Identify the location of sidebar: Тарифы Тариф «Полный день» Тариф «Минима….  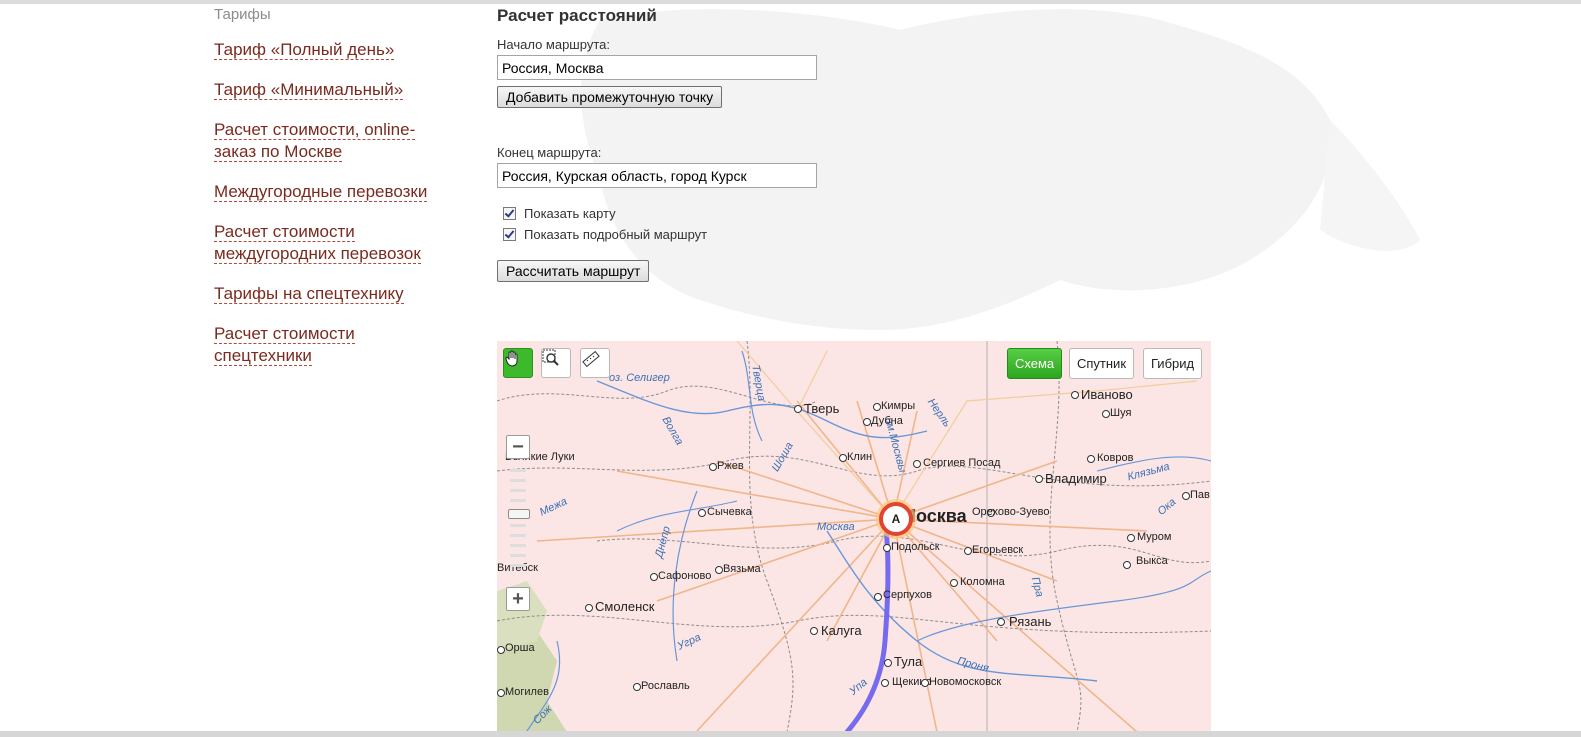
(344, 193).